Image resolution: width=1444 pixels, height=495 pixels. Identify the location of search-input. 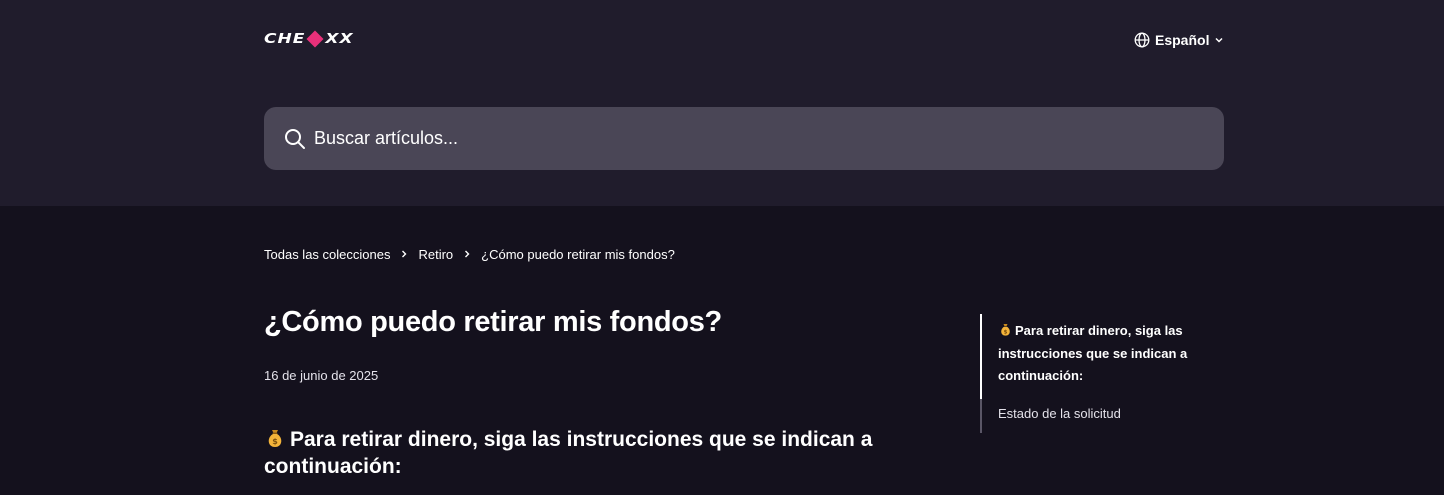
(754, 138).